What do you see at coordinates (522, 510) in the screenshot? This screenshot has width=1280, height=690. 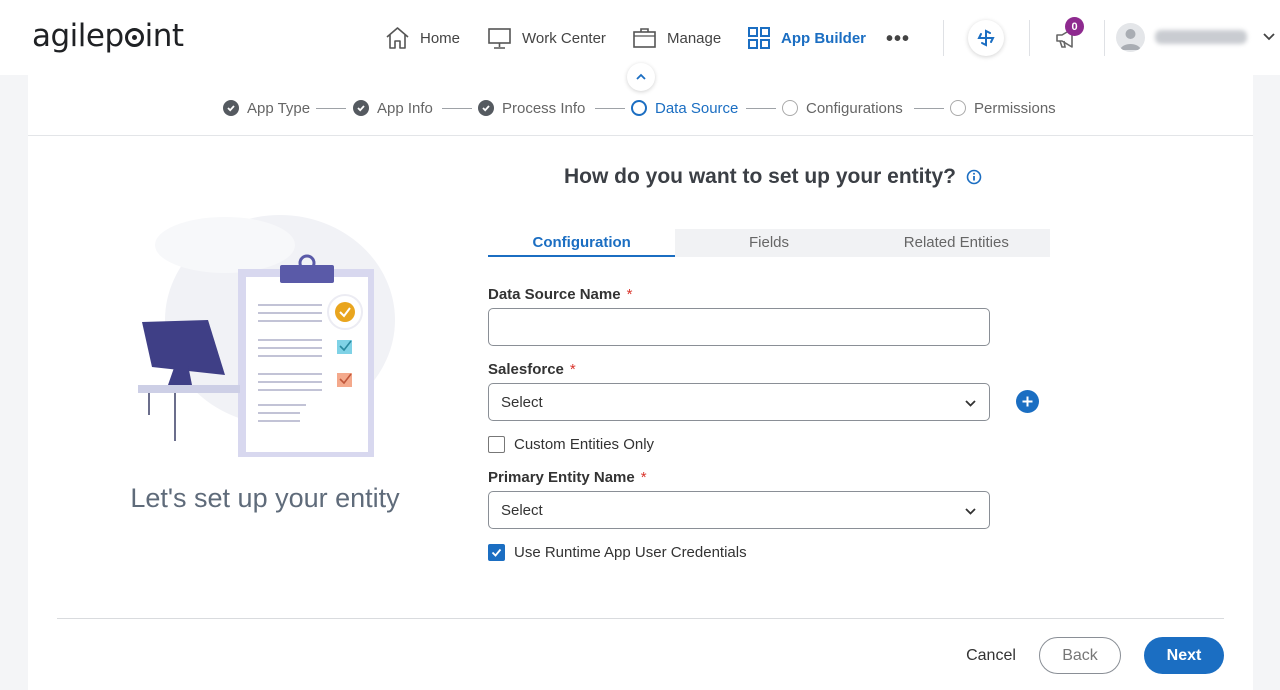 I see `primary-entity-select-value: Select` at bounding box center [522, 510].